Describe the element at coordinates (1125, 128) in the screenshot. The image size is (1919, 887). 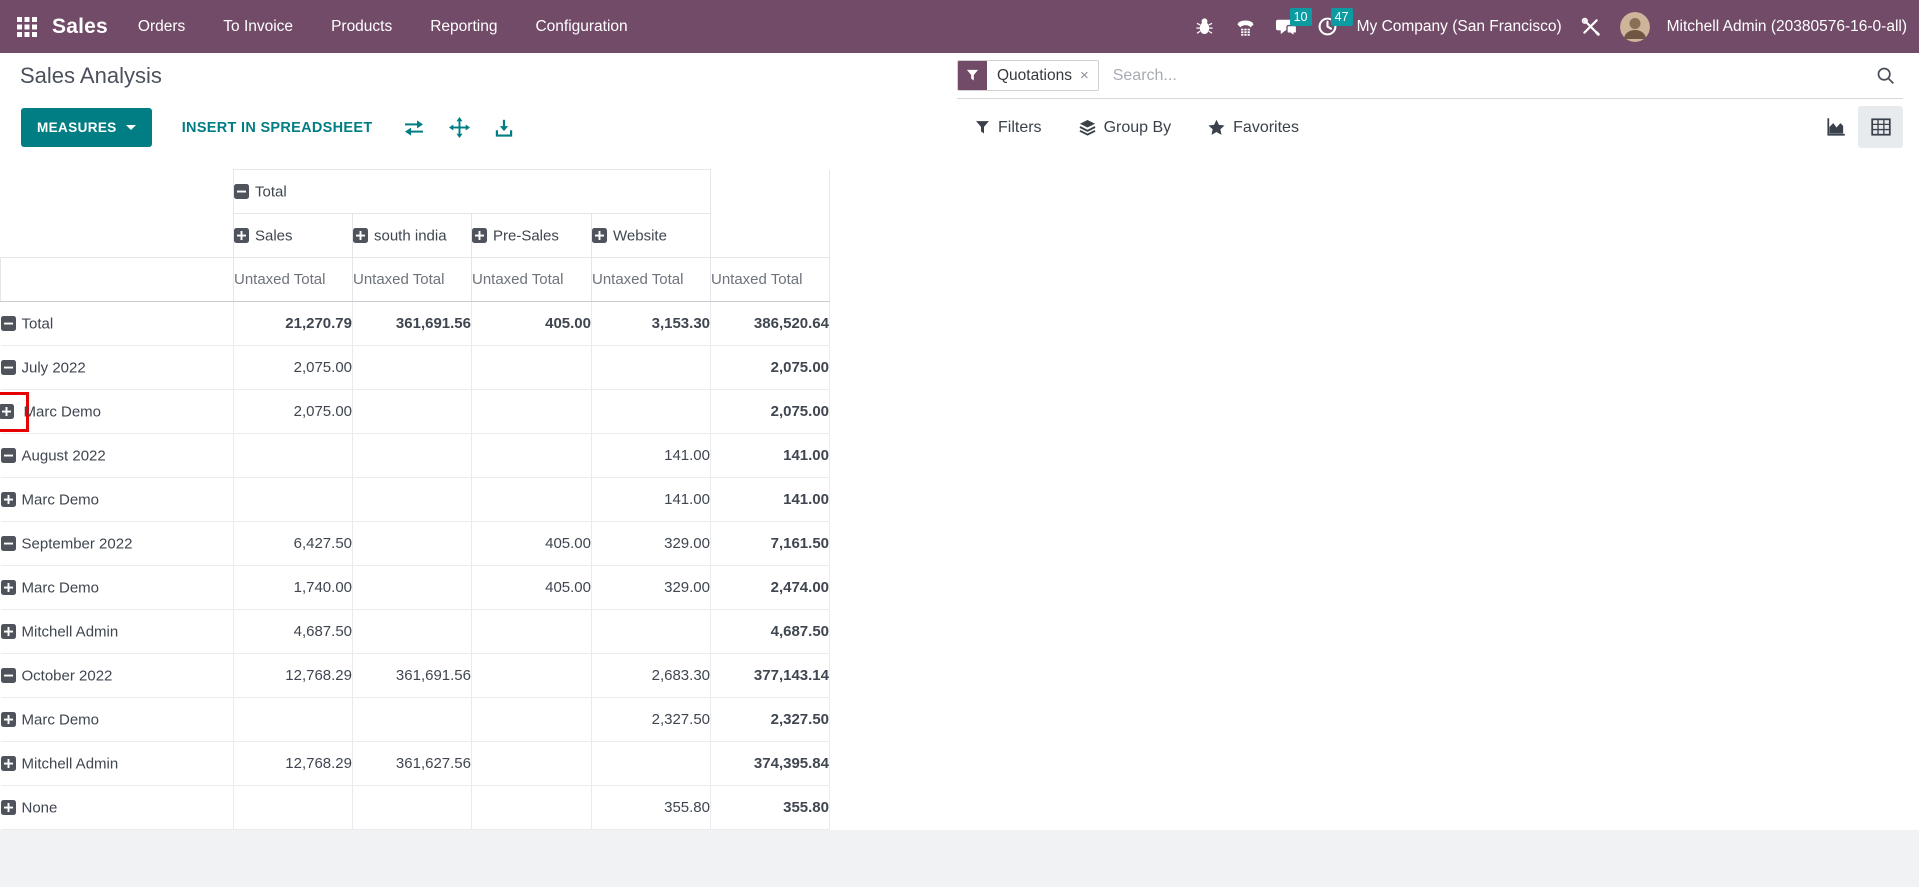
I see `group-by-button: Group By` at that location.